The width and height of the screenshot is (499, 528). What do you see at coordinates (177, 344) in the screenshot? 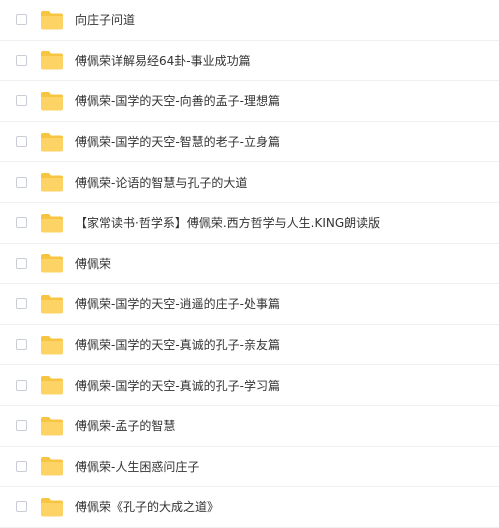
I see `file-name: 傅佩荣-国学的天空-真诚的孔子-亲友篇` at bounding box center [177, 344].